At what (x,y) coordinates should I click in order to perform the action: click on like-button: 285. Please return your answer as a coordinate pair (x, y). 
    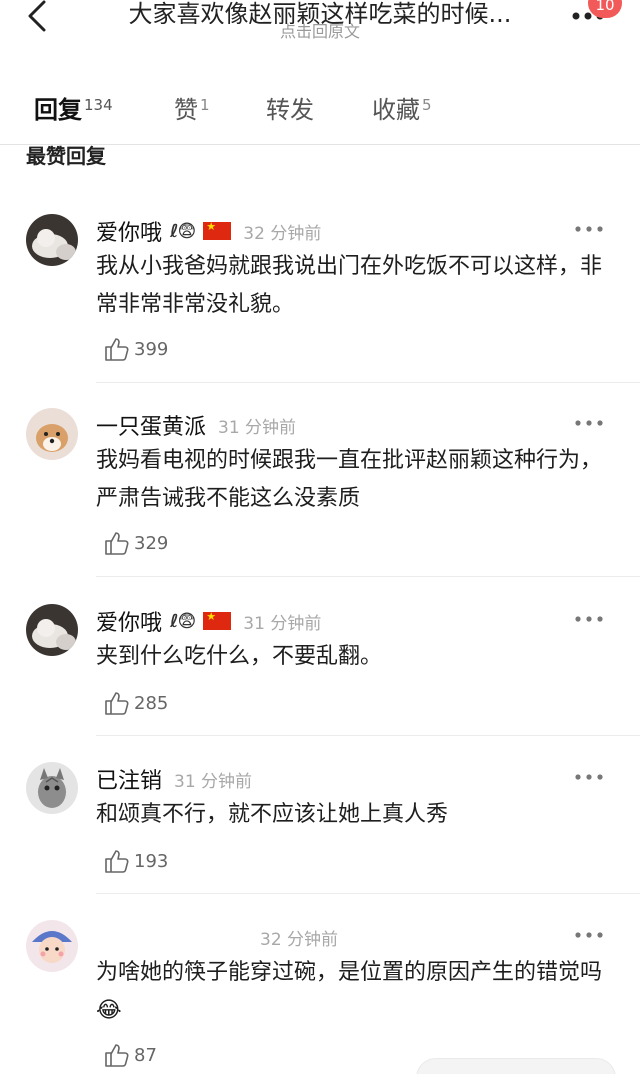
    Looking at the image, I should click on (136, 703).